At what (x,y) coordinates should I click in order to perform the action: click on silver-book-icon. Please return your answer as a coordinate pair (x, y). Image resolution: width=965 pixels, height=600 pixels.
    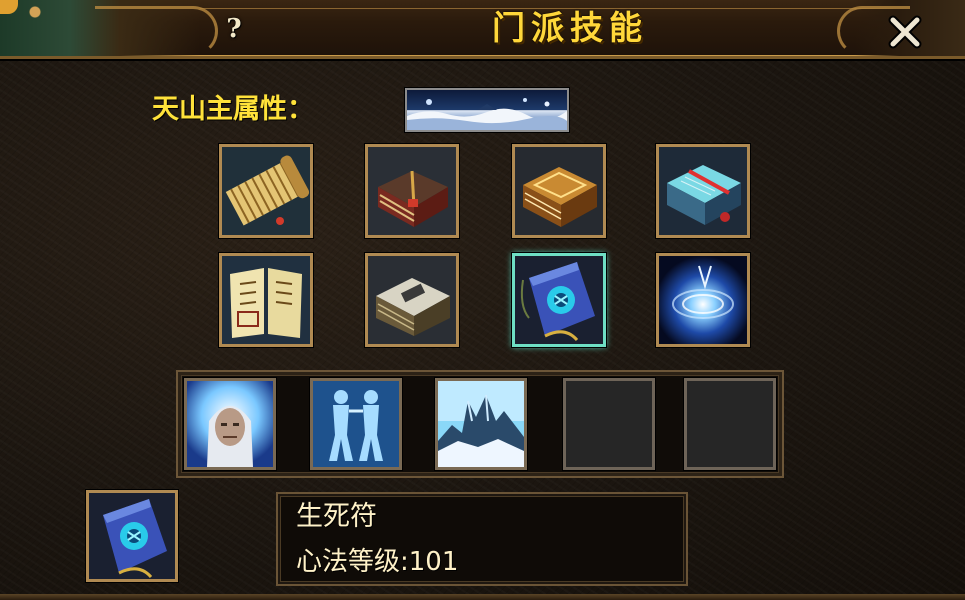
    Looking at the image, I should click on (412, 300).